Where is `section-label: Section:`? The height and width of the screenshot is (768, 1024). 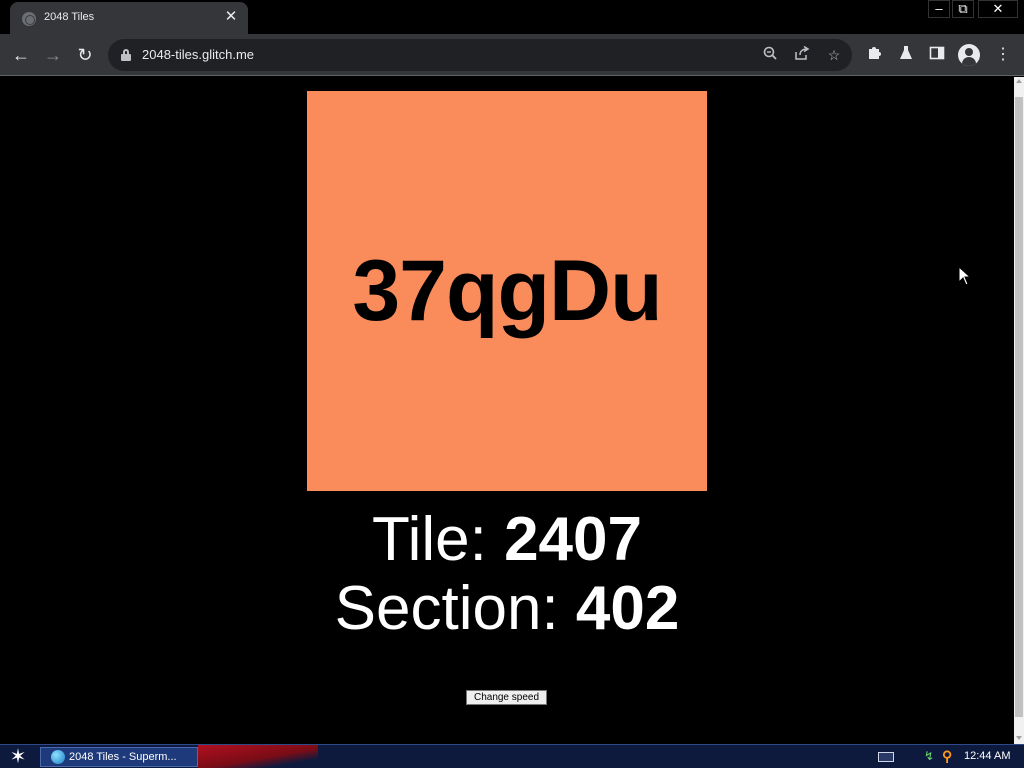 section-label: Section: is located at coordinates (455, 608).